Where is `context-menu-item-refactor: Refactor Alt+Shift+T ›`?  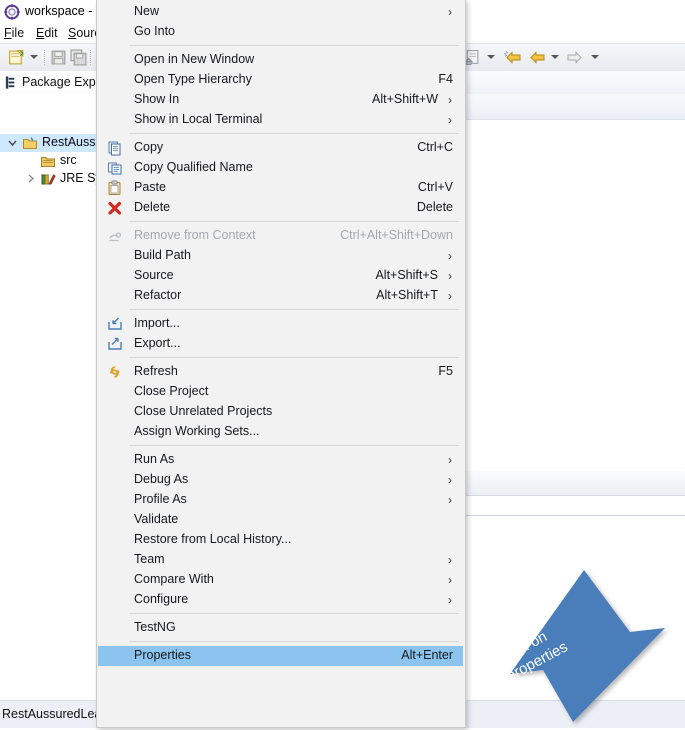 context-menu-item-refactor: Refactor Alt+Shift+T › is located at coordinates (280, 296).